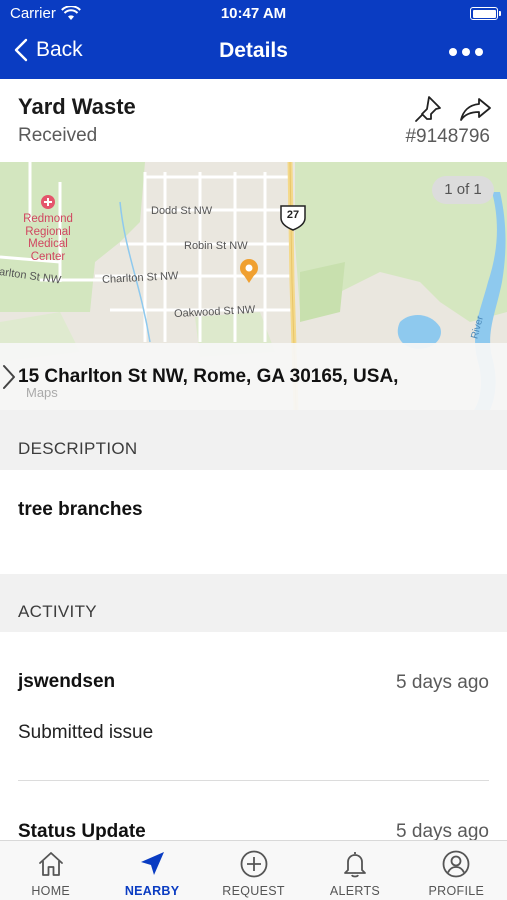 This screenshot has height=900, width=507. What do you see at coordinates (456, 864) in the screenshot?
I see `user-circle-icon` at bounding box center [456, 864].